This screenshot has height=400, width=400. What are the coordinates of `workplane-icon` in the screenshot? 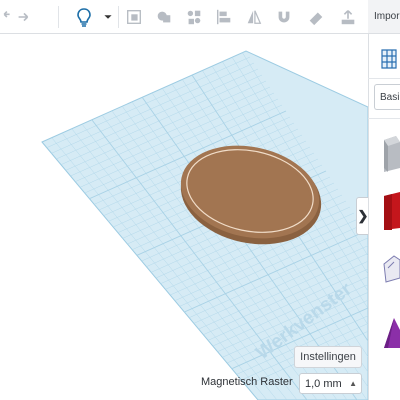 It's located at (134, 17).